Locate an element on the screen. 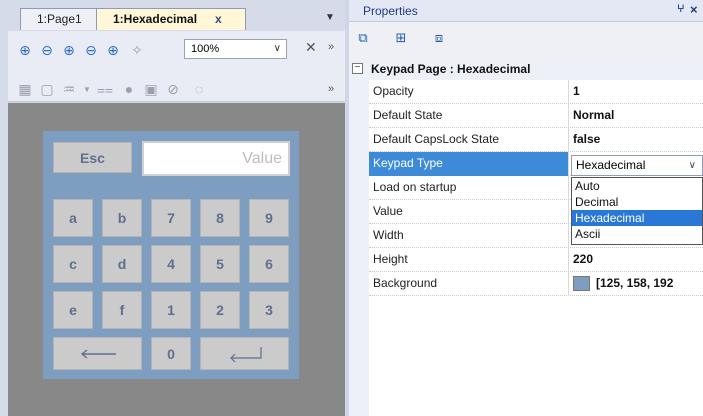  left-arrow-icon is located at coordinates (98, 353).